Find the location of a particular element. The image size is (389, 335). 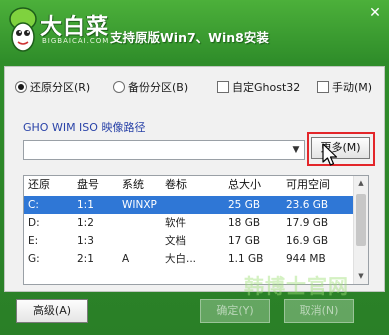

ok-button: 确定(Y) is located at coordinates (235, 311).